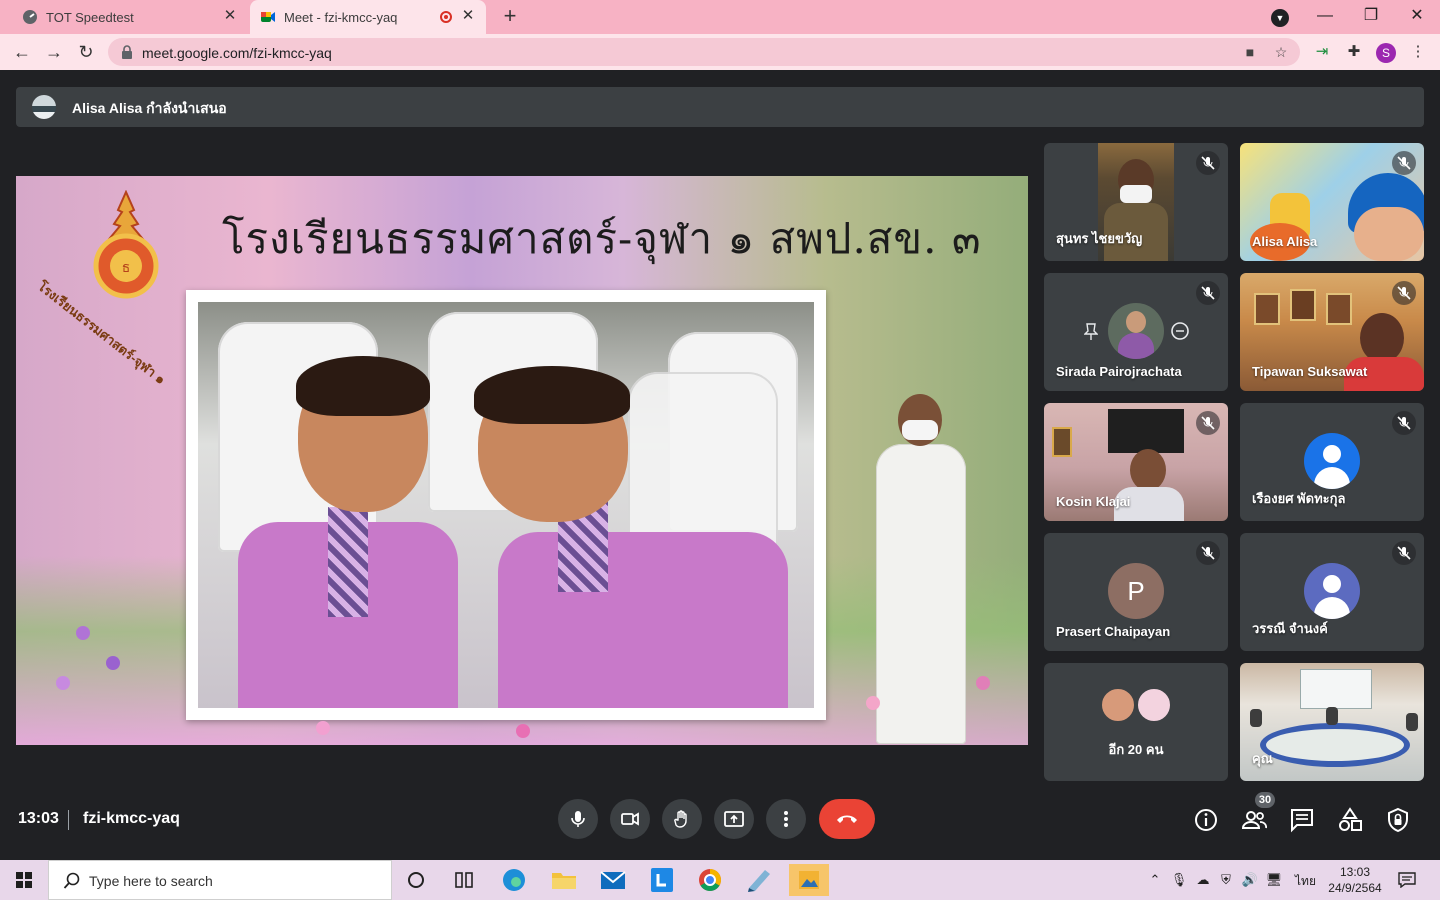 This screenshot has width=1440, height=900. What do you see at coordinates (464, 880) in the screenshot?
I see `task-view-icon` at bounding box center [464, 880].